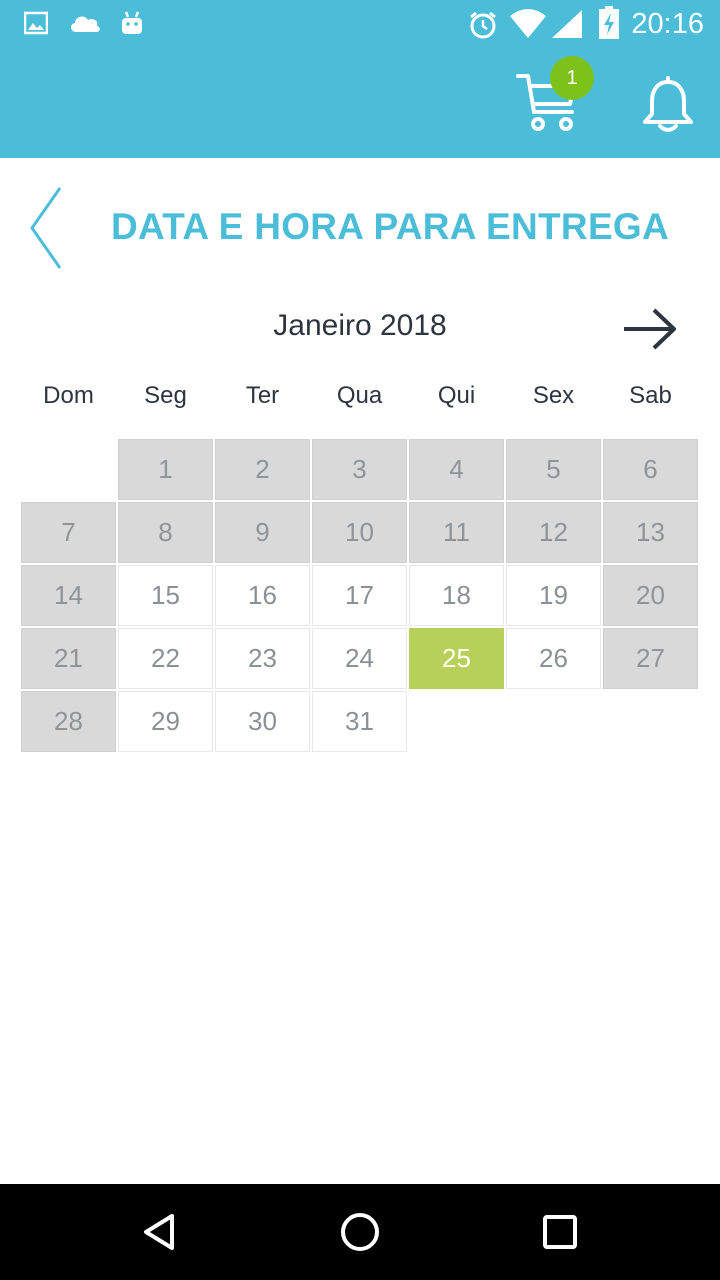 The height and width of the screenshot is (1280, 720). Describe the element at coordinates (68, 658) in the screenshot. I see `day-cell: 21` at that location.